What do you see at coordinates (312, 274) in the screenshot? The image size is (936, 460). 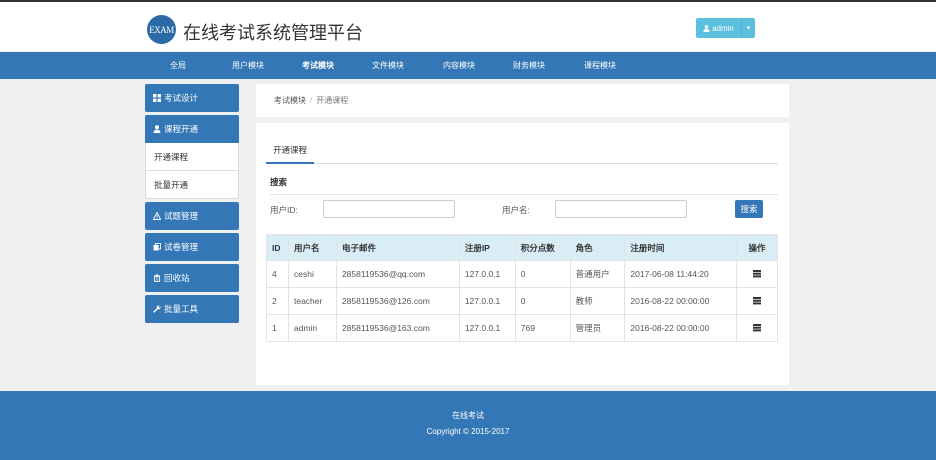 I see `cell-username: ceshi` at bounding box center [312, 274].